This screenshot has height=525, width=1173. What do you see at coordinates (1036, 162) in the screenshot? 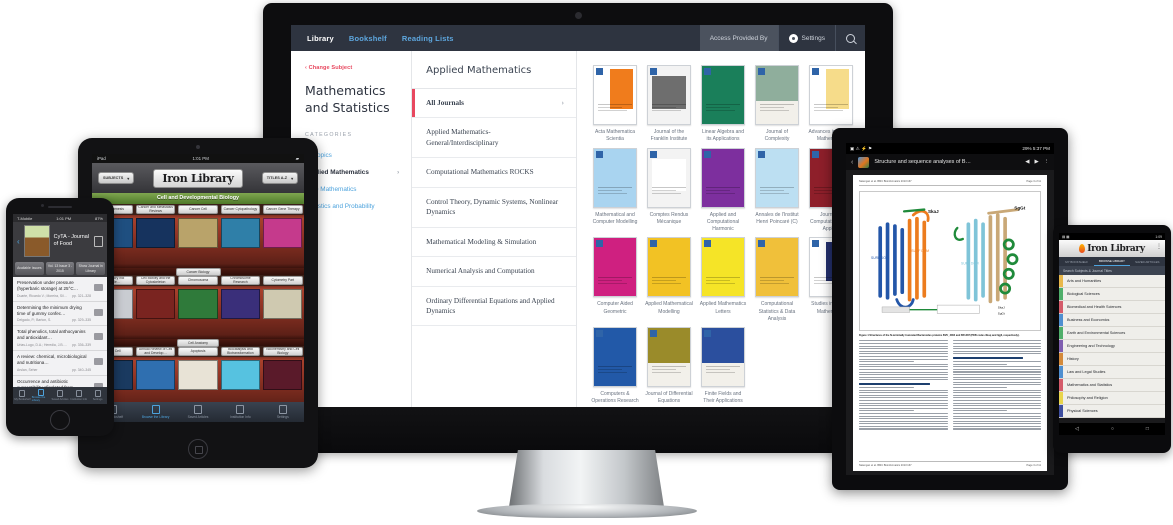
I see `next-icon: ▶` at bounding box center [1036, 162].